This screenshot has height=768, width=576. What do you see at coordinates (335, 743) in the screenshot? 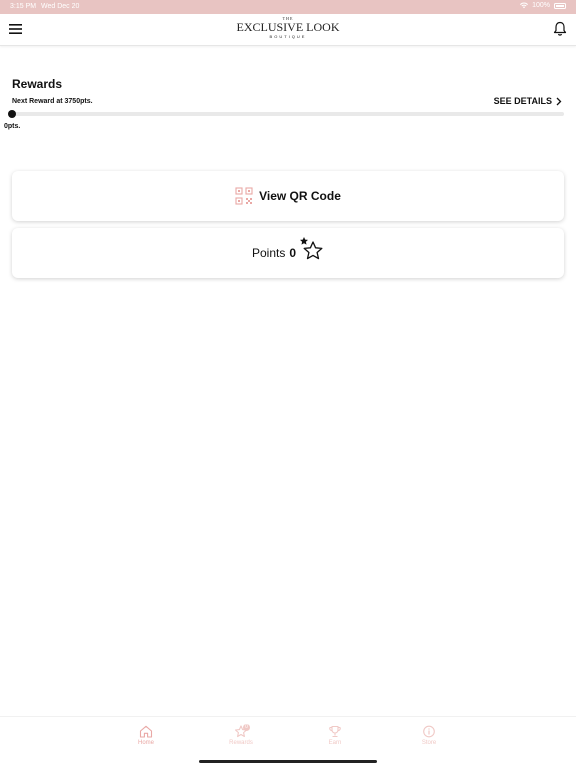
I see `tab-earn-label: Earn` at bounding box center [335, 743].